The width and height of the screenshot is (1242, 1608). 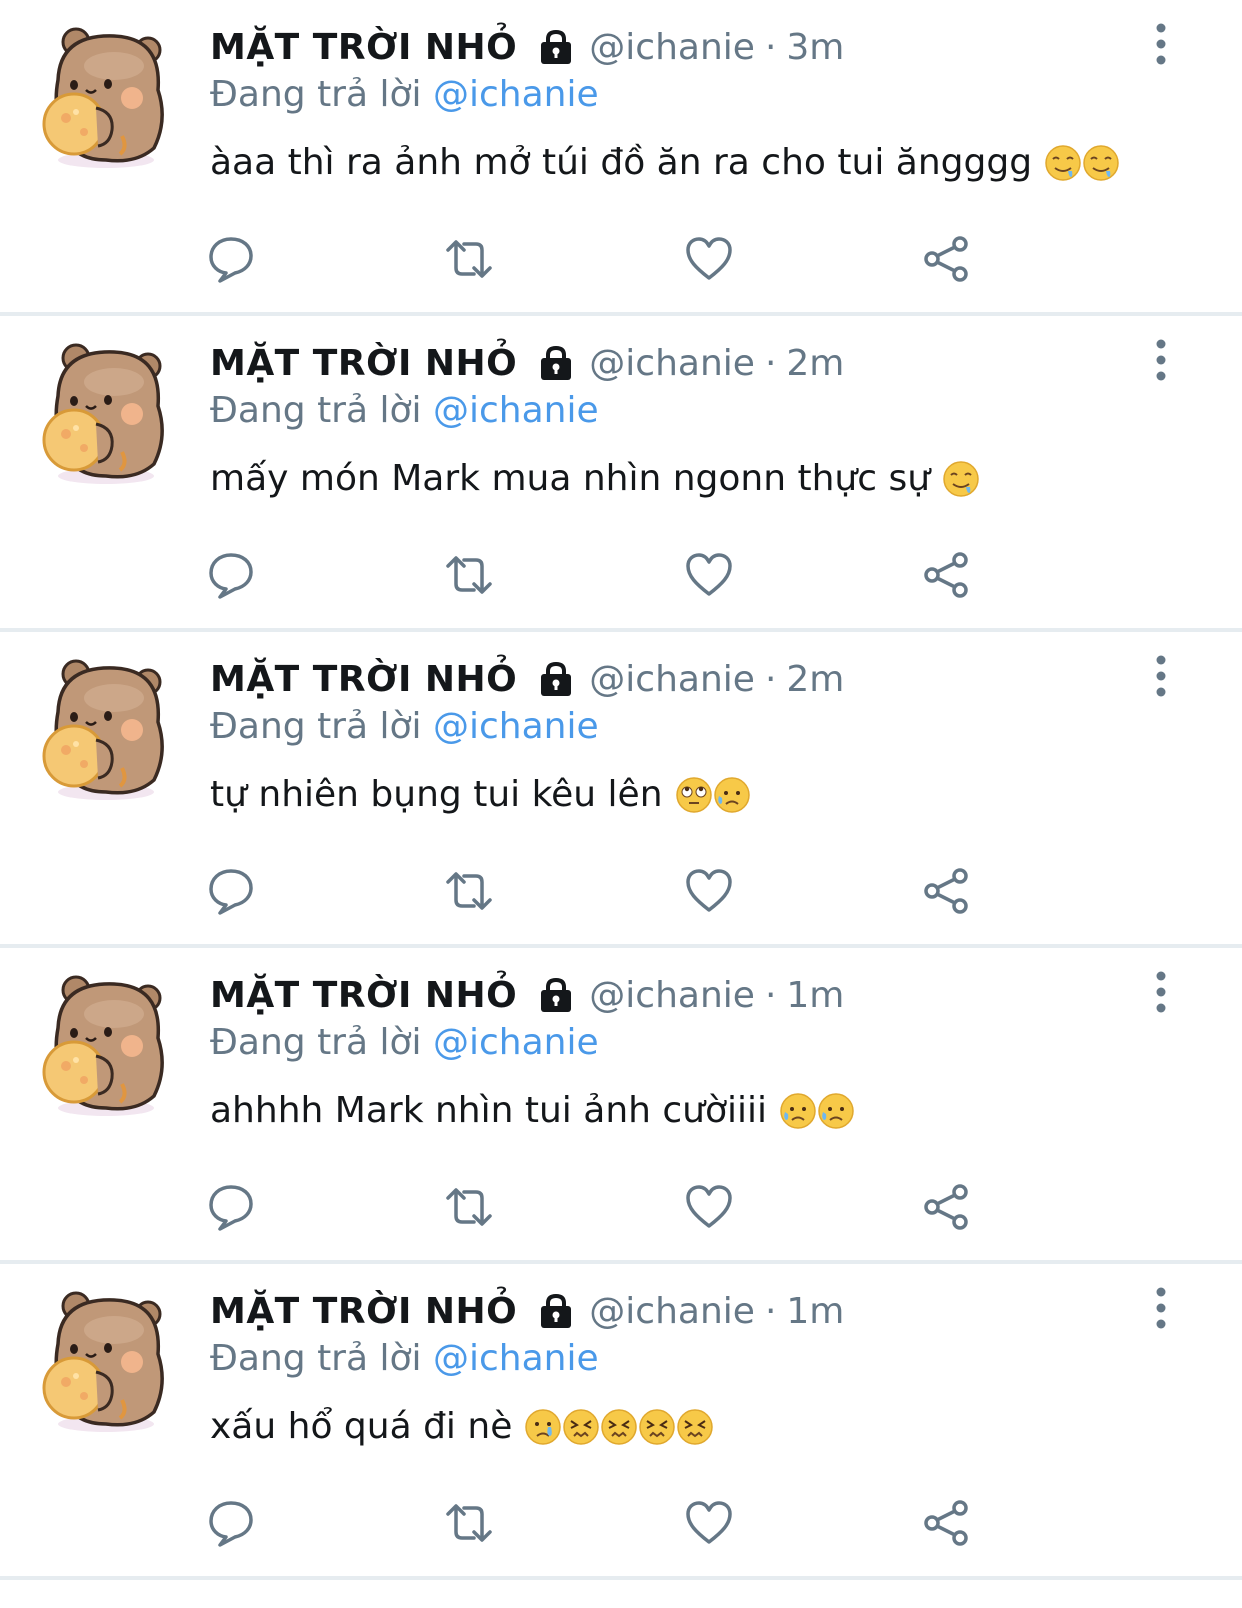 What do you see at coordinates (815, 47) in the screenshot?
I see `timestamp: 3m` at bounding box center [815, 47].